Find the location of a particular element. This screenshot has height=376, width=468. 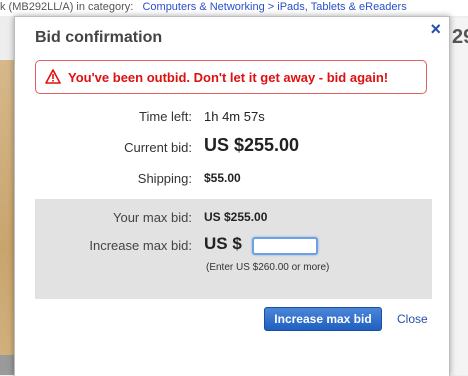

background-price-fragment: 29 is located at coordinates (460, 37).